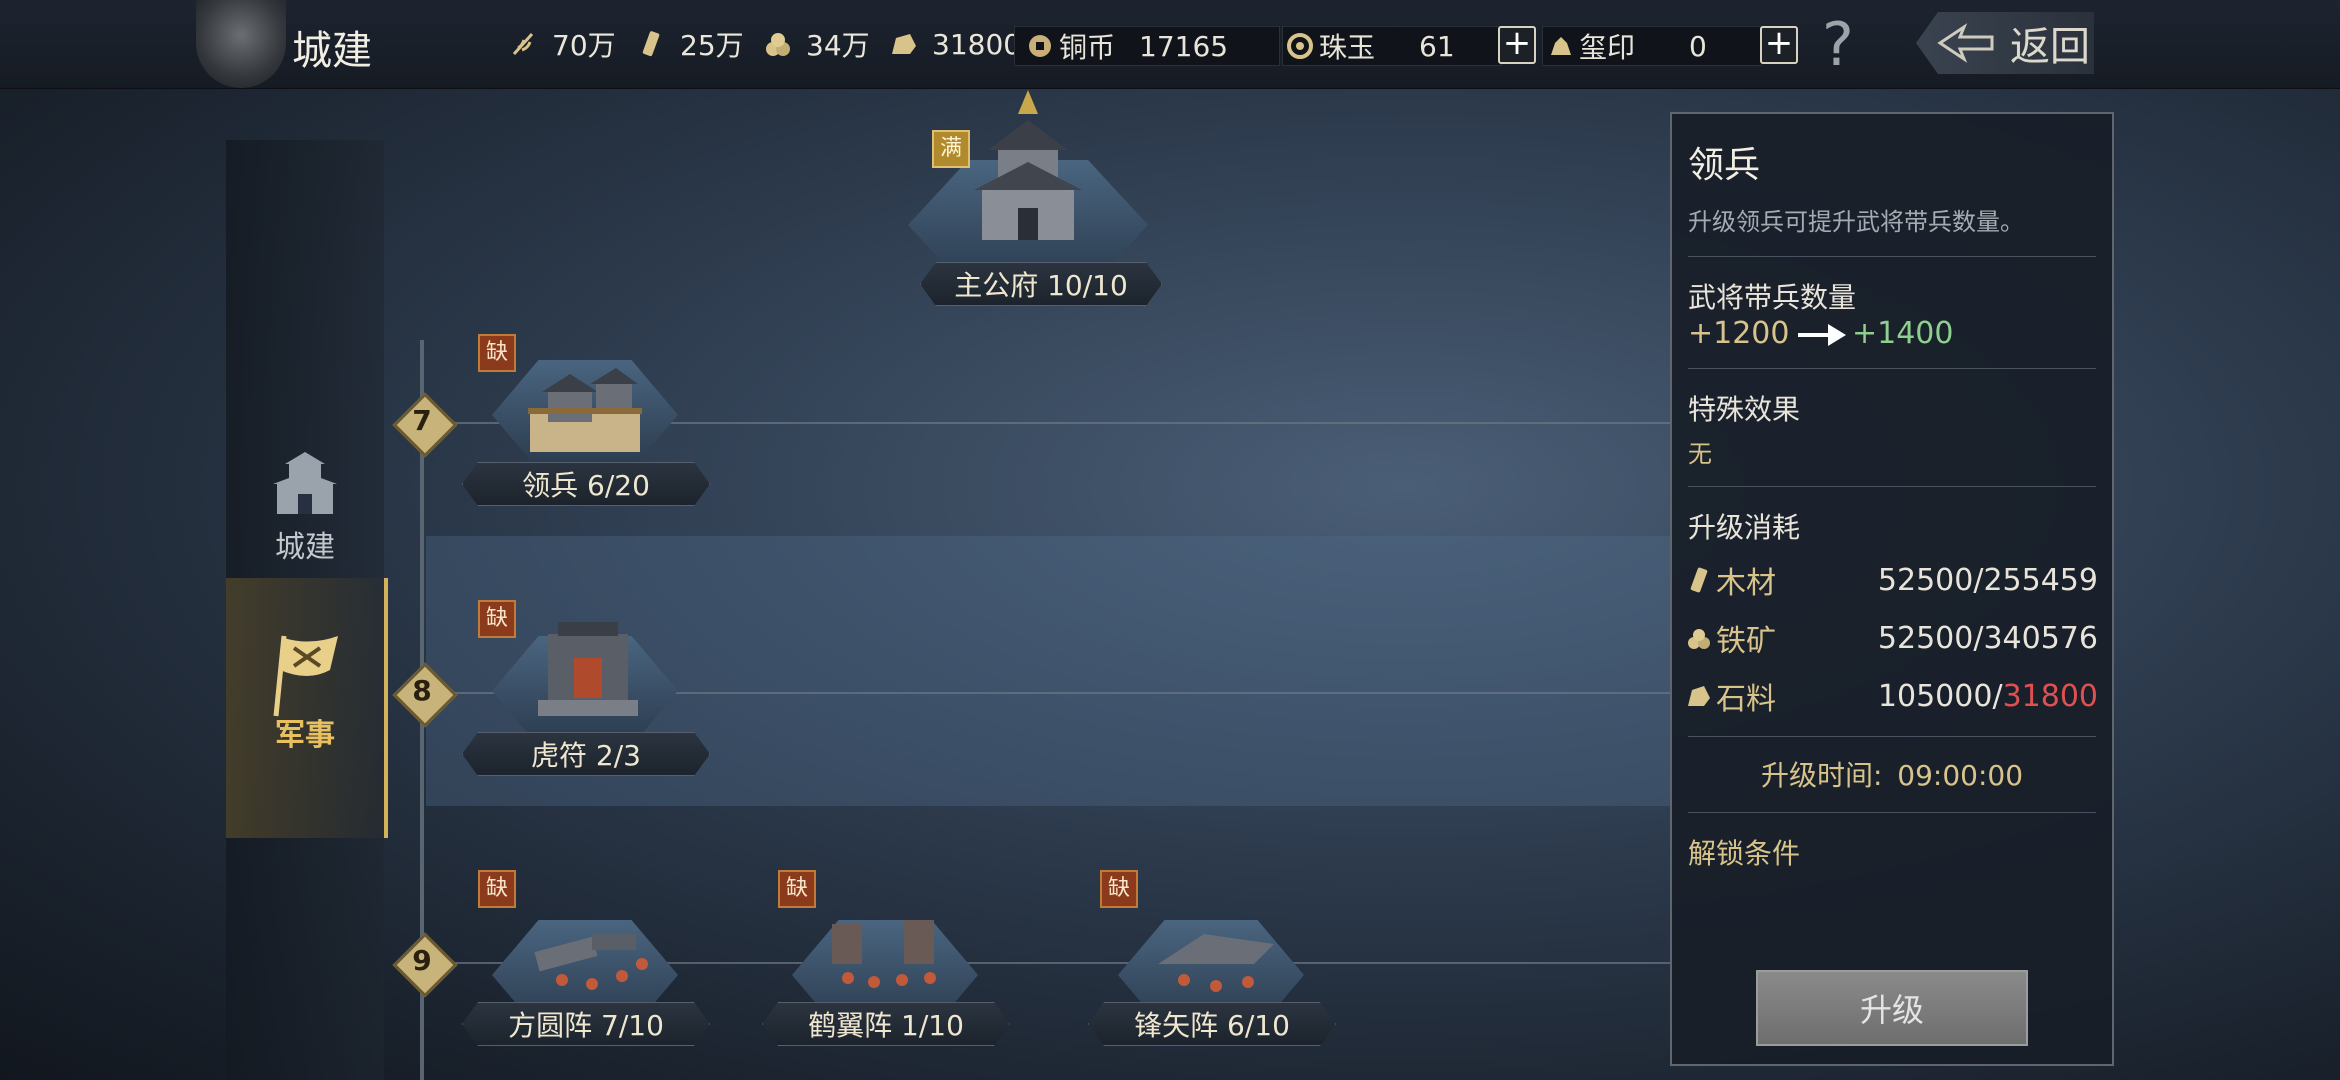  I want to click on arrowhead-formation-icon, so click(1216, 963).